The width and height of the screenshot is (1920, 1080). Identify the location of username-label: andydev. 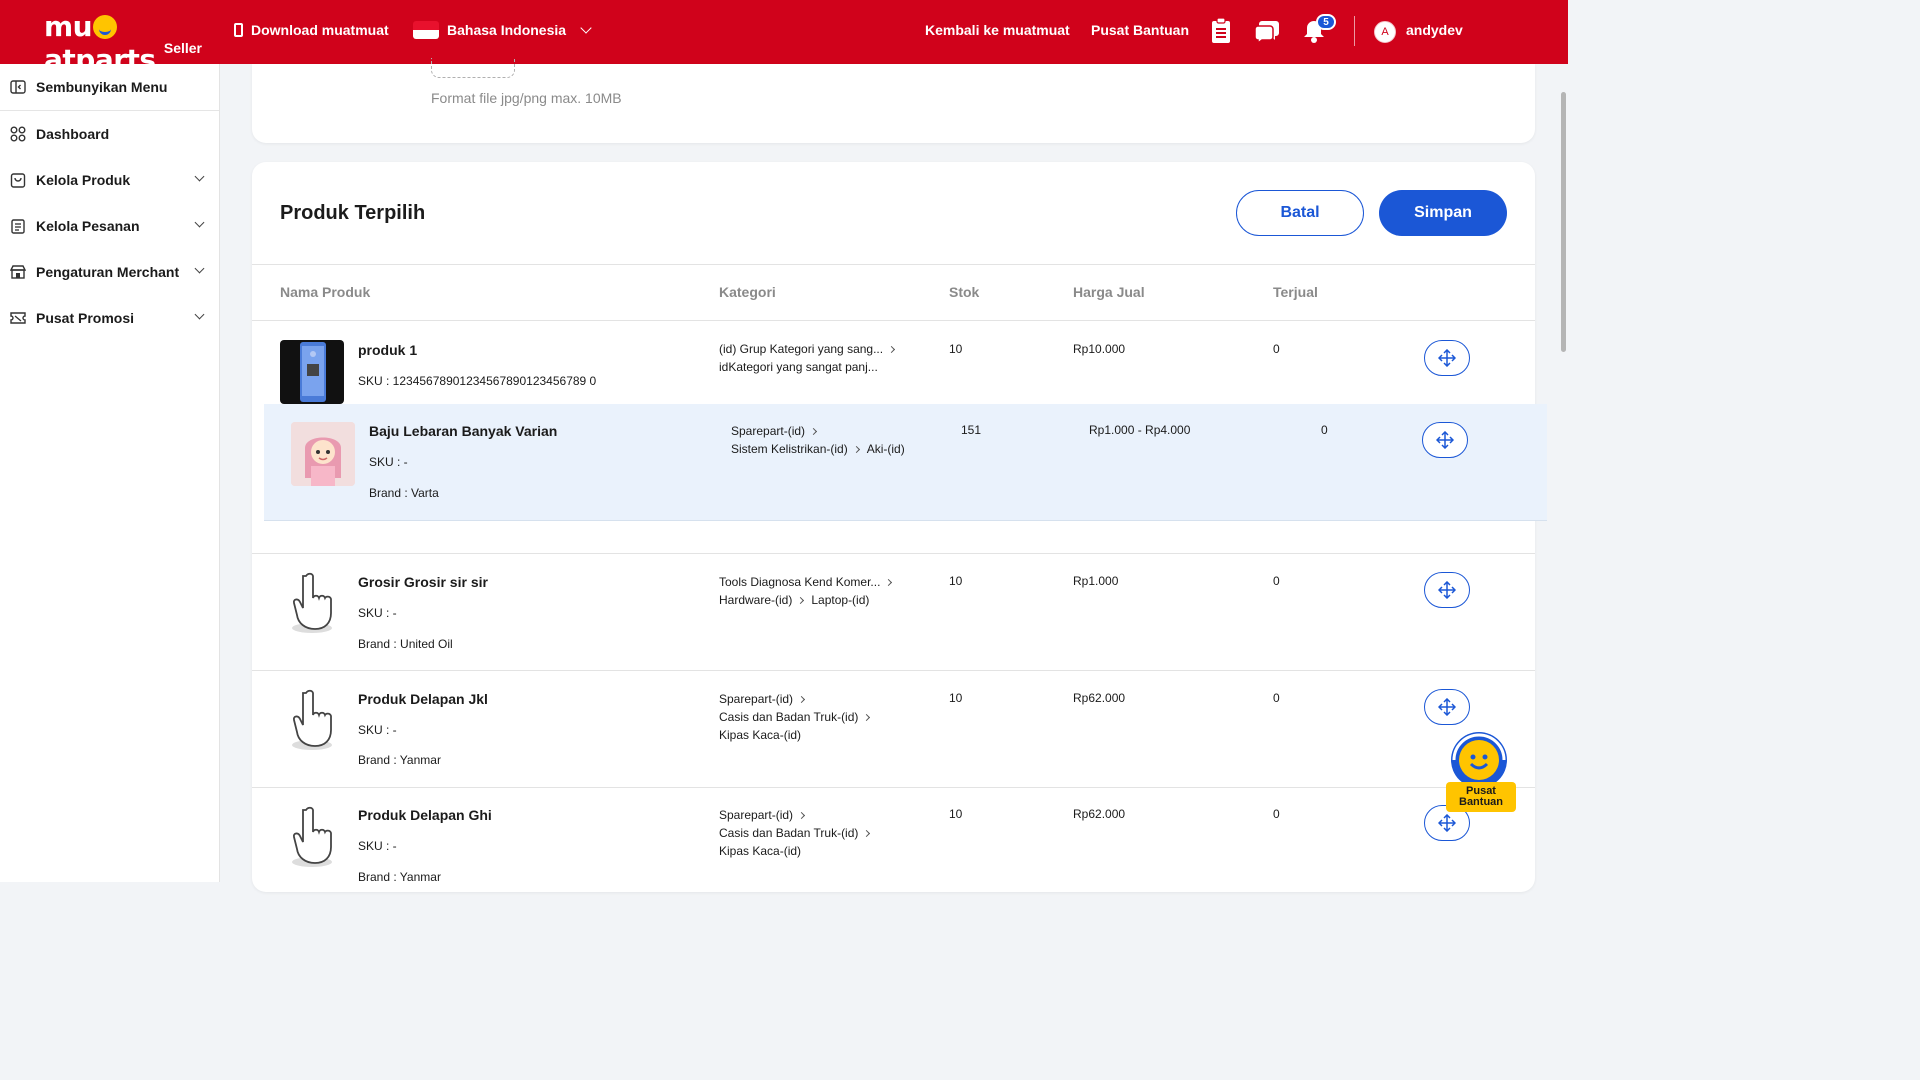
(1434, 30).